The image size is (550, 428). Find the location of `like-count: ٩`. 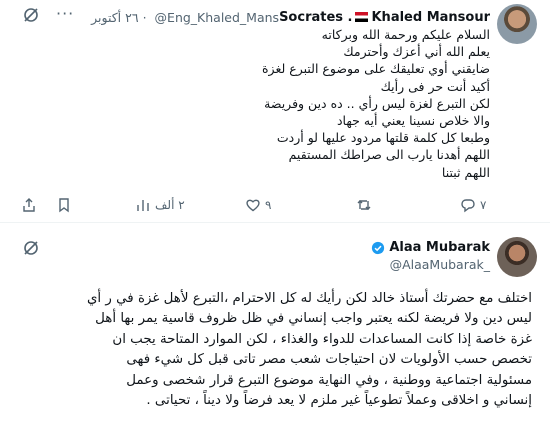

like-count: ٩ is located at coordinates (268, 205).